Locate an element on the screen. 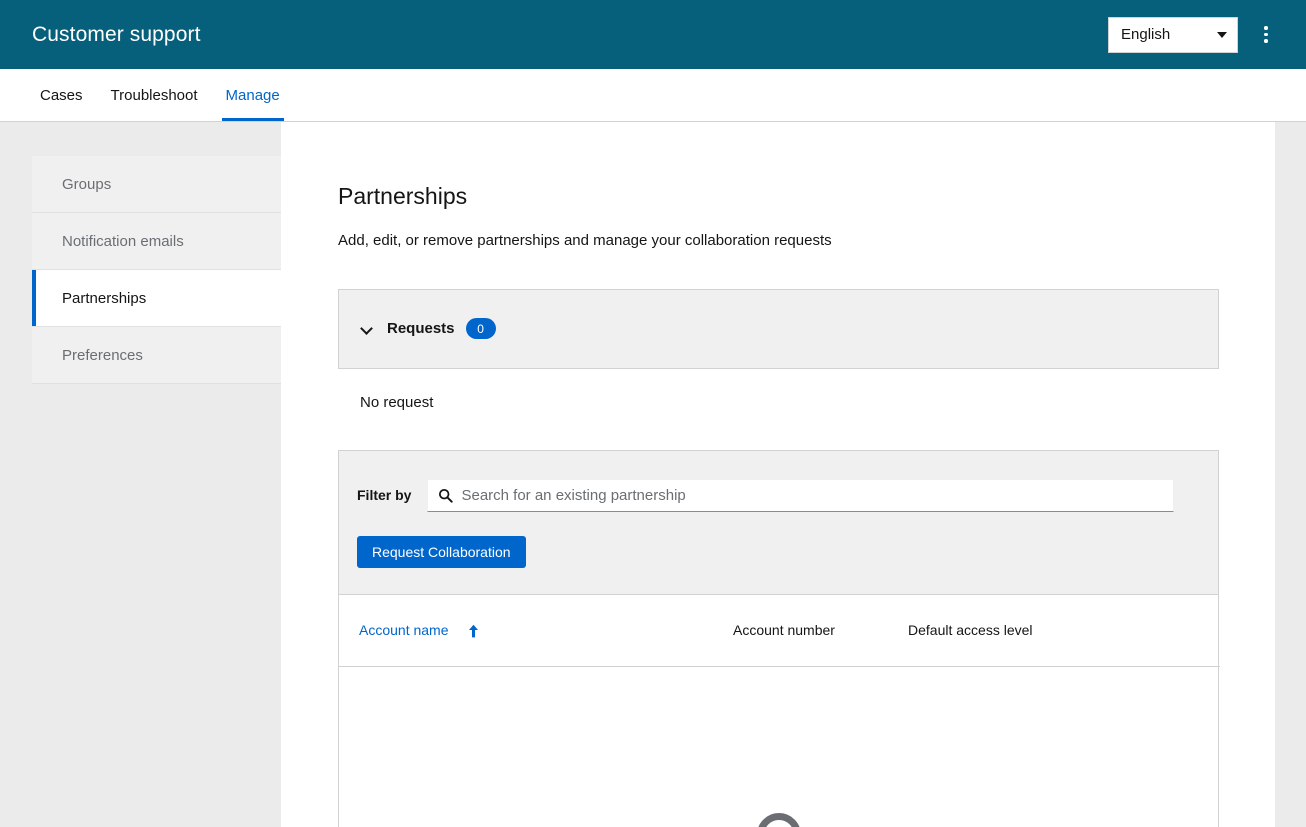 The height and width of the screenshot is (827, 1306). filter-panel: Filter by Request Collaboration is located at coordinates (778, 521).